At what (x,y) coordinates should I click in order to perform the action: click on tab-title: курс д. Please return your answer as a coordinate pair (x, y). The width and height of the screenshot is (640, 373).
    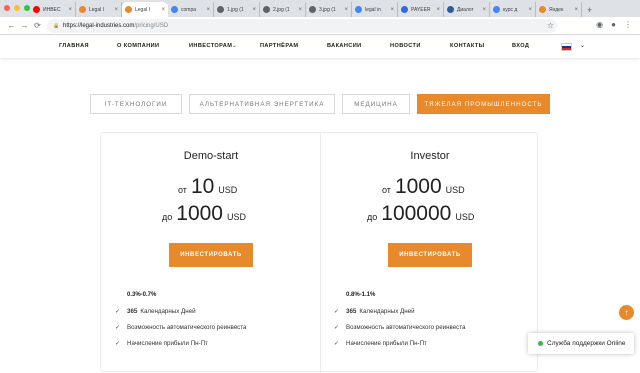
    Looking at the image, I should click on (510, 9).